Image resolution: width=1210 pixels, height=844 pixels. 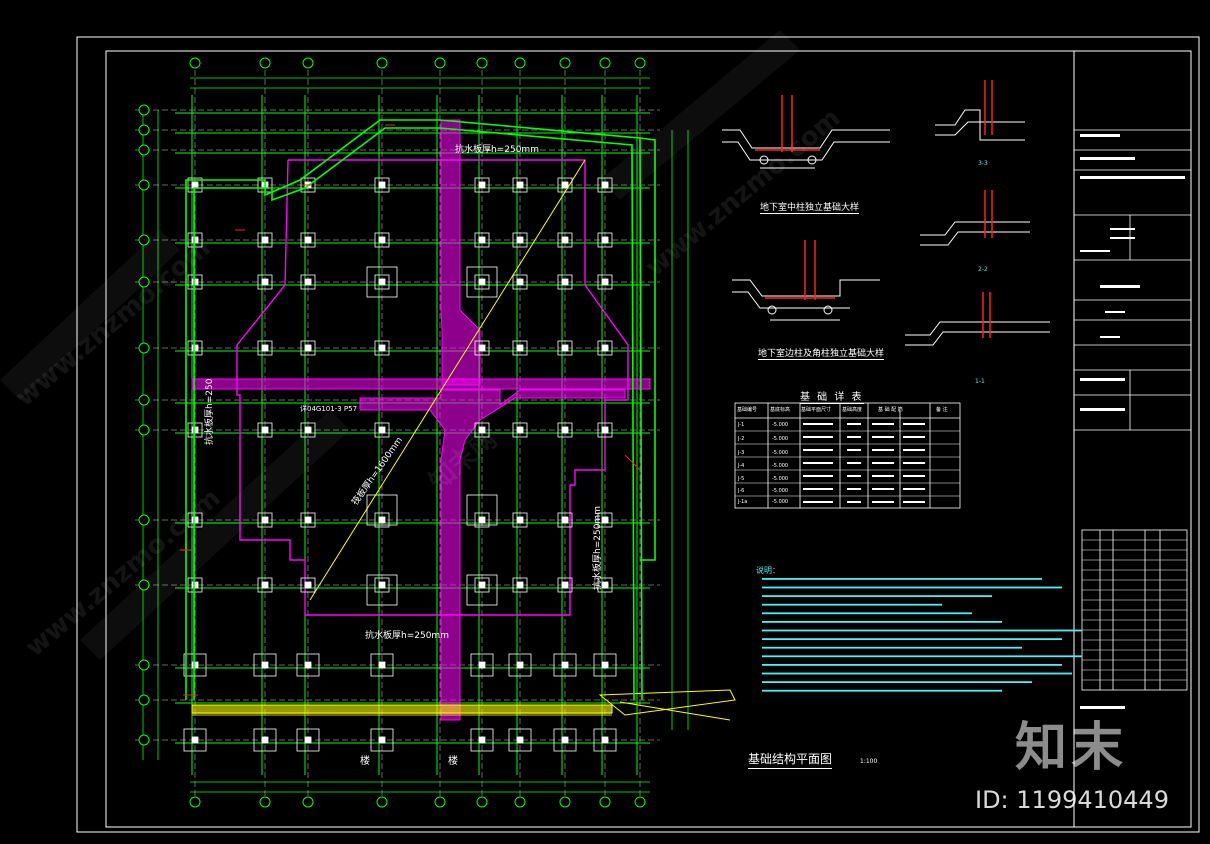 What do you see at coordinates (598, 548) in the screenshot?
I see `annotation-slab-right: 抗水板厚h=250mm` at bounding box center [598, 548].